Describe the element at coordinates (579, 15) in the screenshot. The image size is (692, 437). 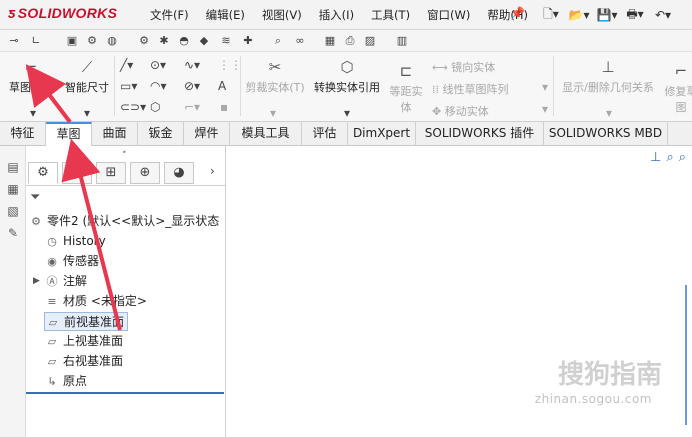
I see `open-file-icon: 📂▾` at that location.